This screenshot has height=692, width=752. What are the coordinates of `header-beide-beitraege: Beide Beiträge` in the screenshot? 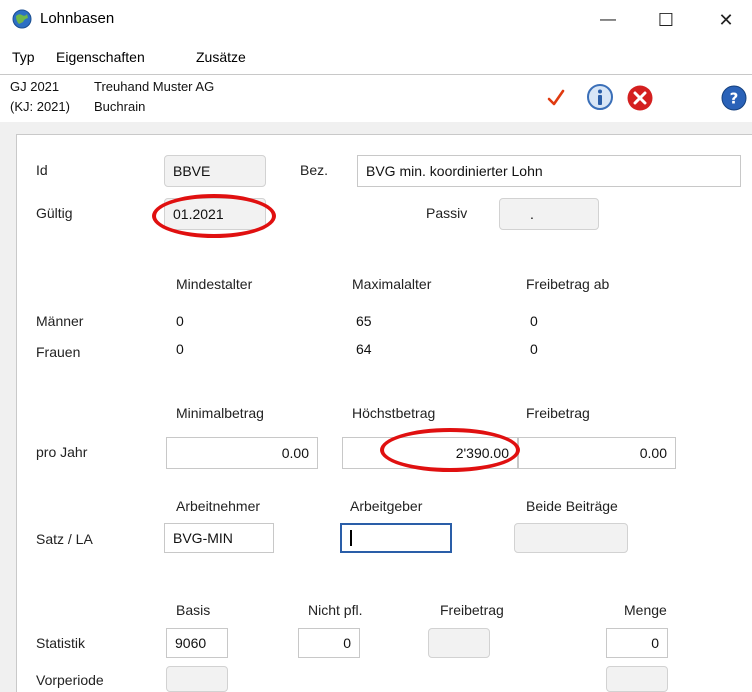 It's located at (572, 506).